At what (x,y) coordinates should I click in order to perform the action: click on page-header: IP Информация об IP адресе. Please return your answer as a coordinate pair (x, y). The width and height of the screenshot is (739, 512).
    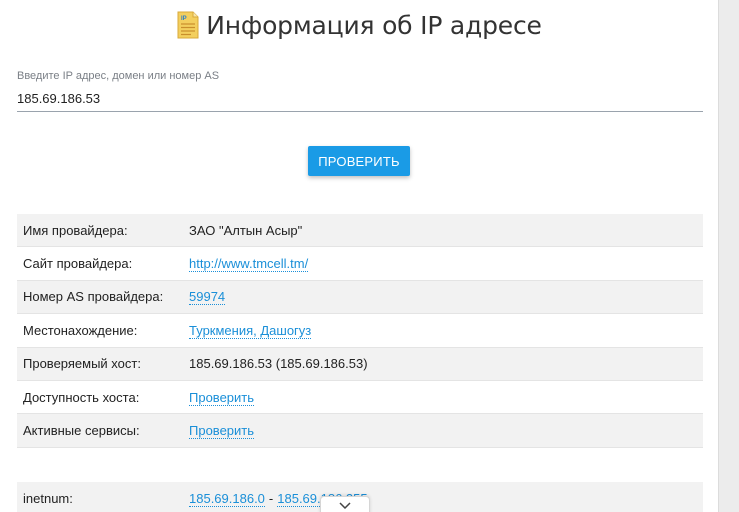
    Looking at the image, I should click on (359, 25).